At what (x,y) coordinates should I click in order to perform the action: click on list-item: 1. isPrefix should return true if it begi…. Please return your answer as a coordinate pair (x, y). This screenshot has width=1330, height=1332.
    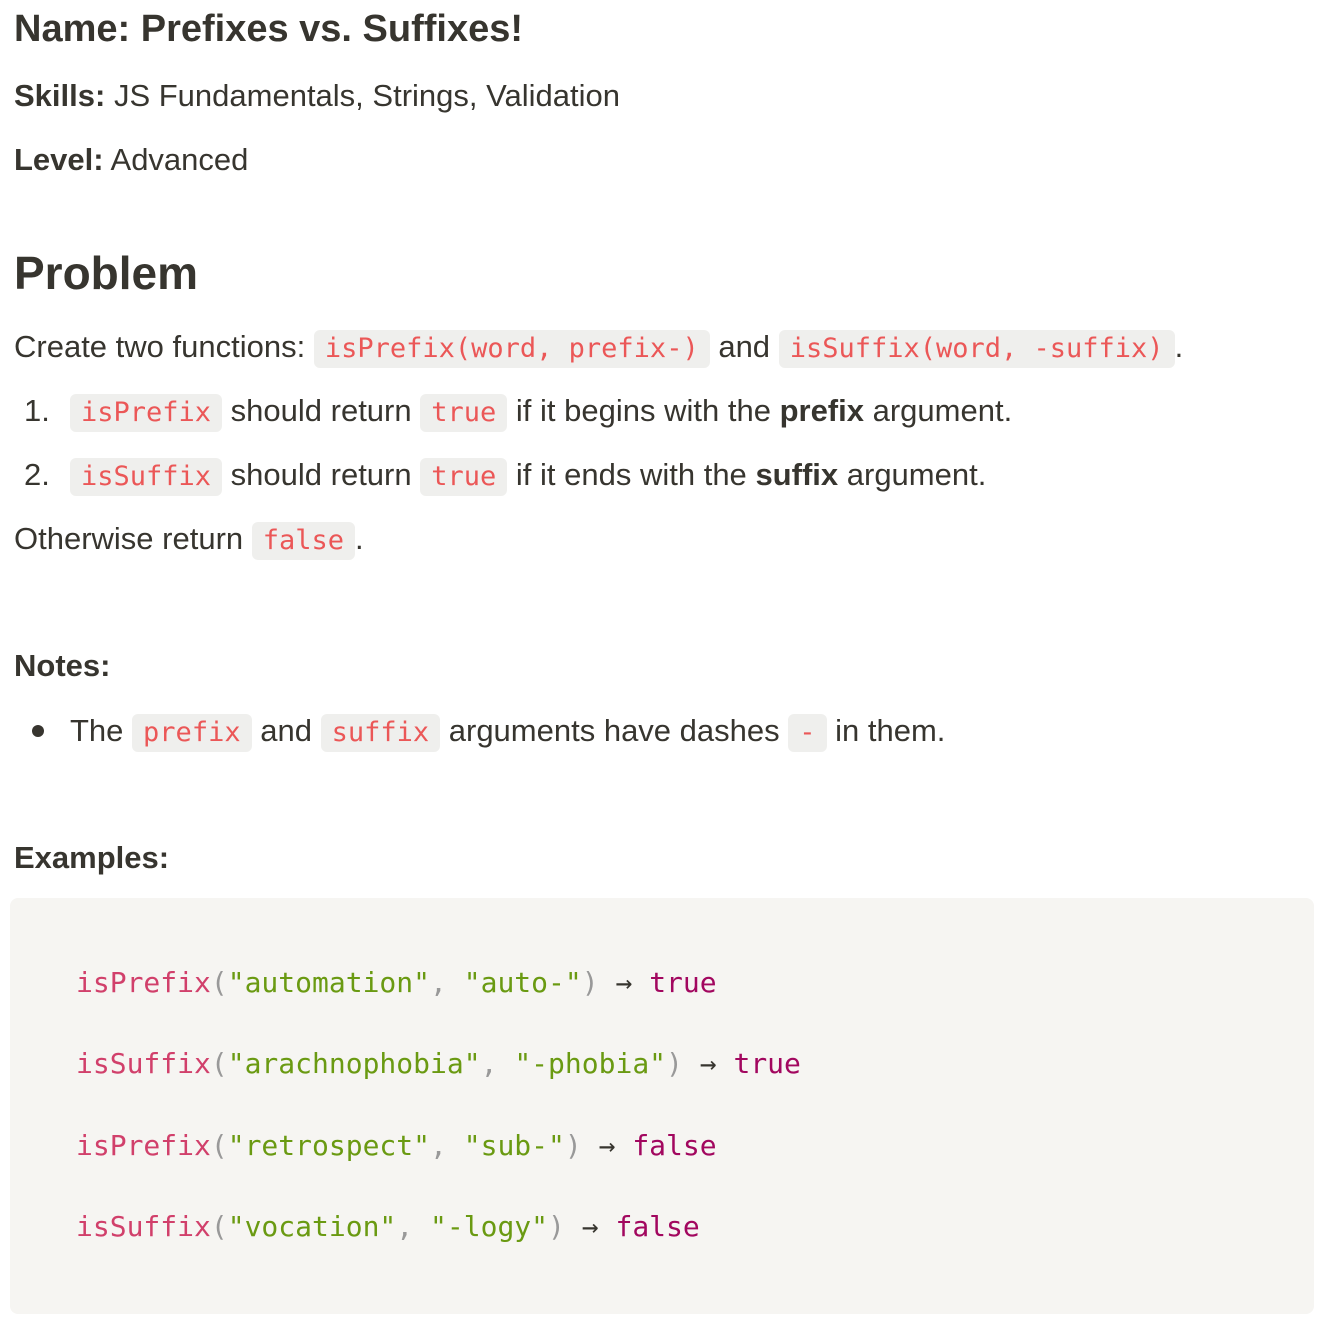
    Looking at the image, I should click on (513, 412).